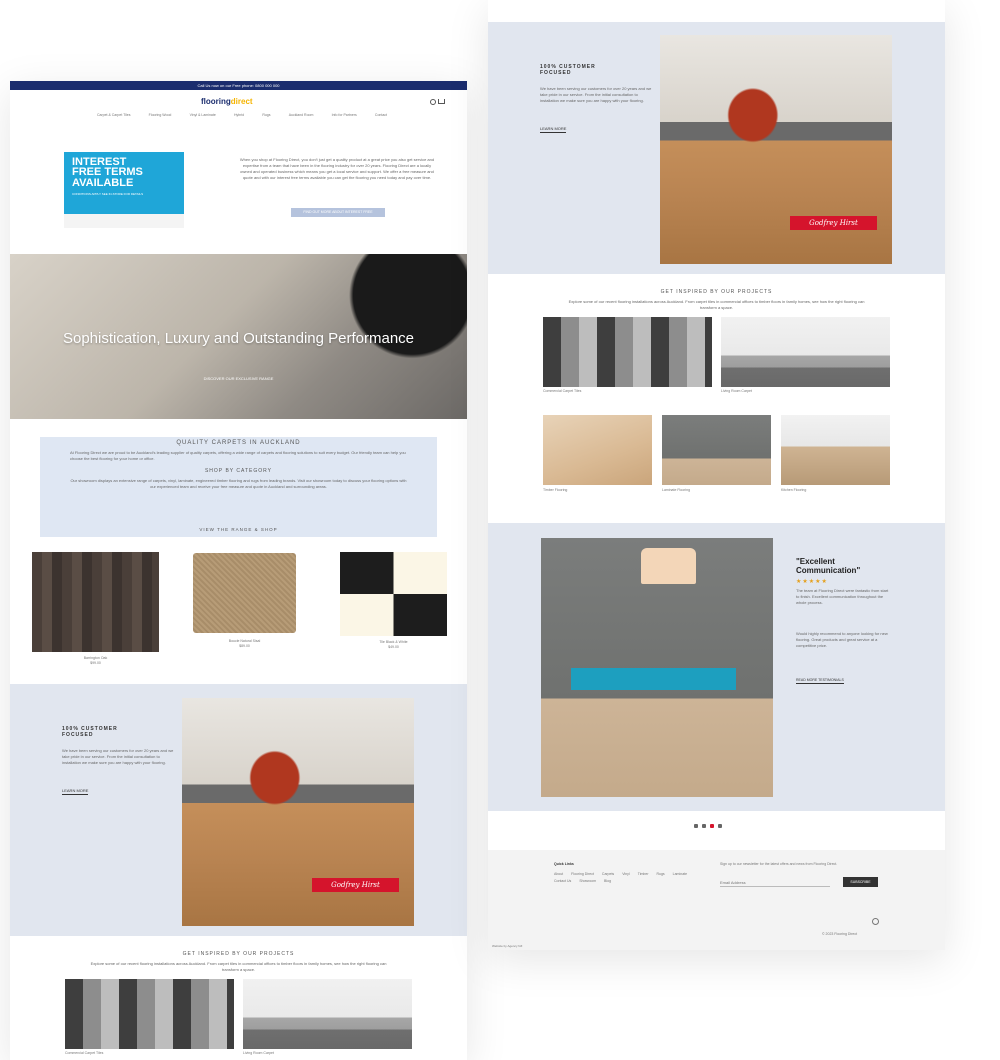 The width and height of the screenshot is (1000, 1060). Describe the element at coordinates (875, 921) in the screenshot. I see `copyright-icon` at that location.